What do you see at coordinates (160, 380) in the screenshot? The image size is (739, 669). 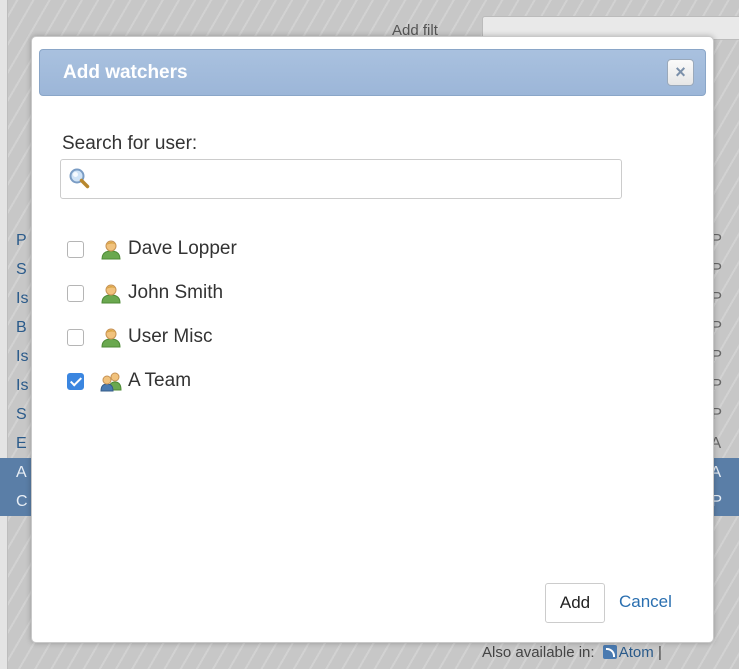 I see `user-name: A Team` at bounding box center [160, 380].